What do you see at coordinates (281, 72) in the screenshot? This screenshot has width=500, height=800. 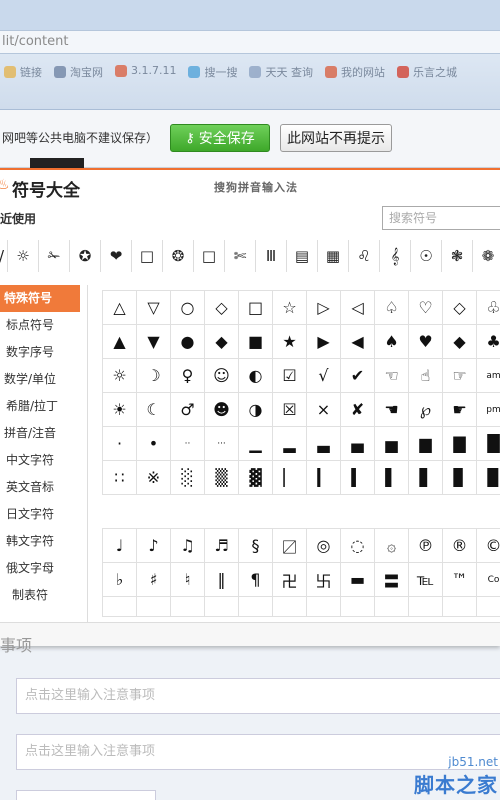 I see `bookmark-item: 天天 查询` at bounding box center [281, 72].